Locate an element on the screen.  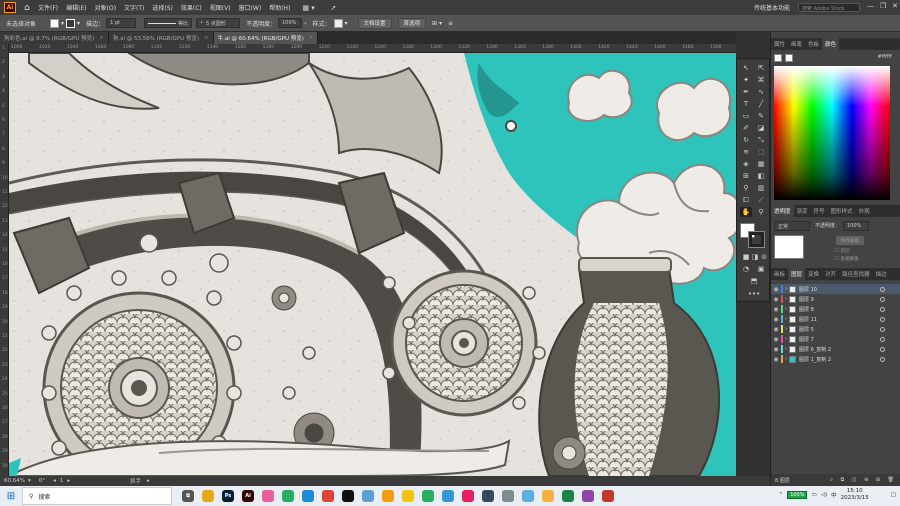
screen-mode-change-icon: ⬒ is located at coordinates (754, 281).